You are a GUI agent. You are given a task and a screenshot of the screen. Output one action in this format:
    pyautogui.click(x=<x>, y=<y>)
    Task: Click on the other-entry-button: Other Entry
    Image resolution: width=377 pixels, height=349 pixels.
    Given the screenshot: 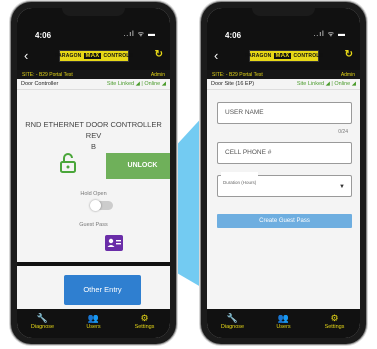 What is the action you would take?
    pyautogui.click(x=102, y=290)
    